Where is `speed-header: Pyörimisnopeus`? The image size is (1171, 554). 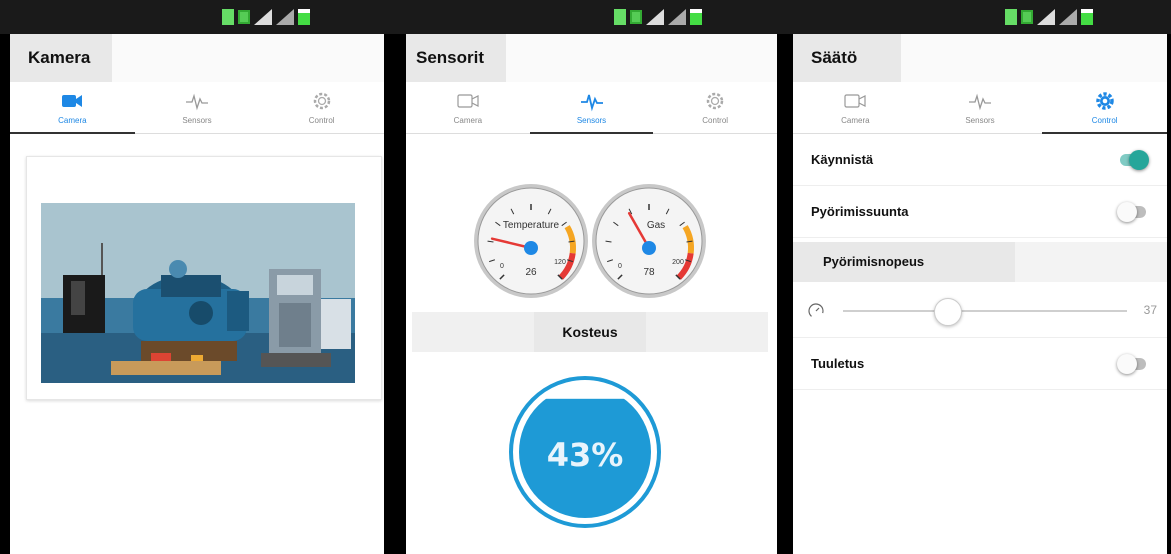
speed-header: Pyörimisnopeus is located at coordinates (980, 262).